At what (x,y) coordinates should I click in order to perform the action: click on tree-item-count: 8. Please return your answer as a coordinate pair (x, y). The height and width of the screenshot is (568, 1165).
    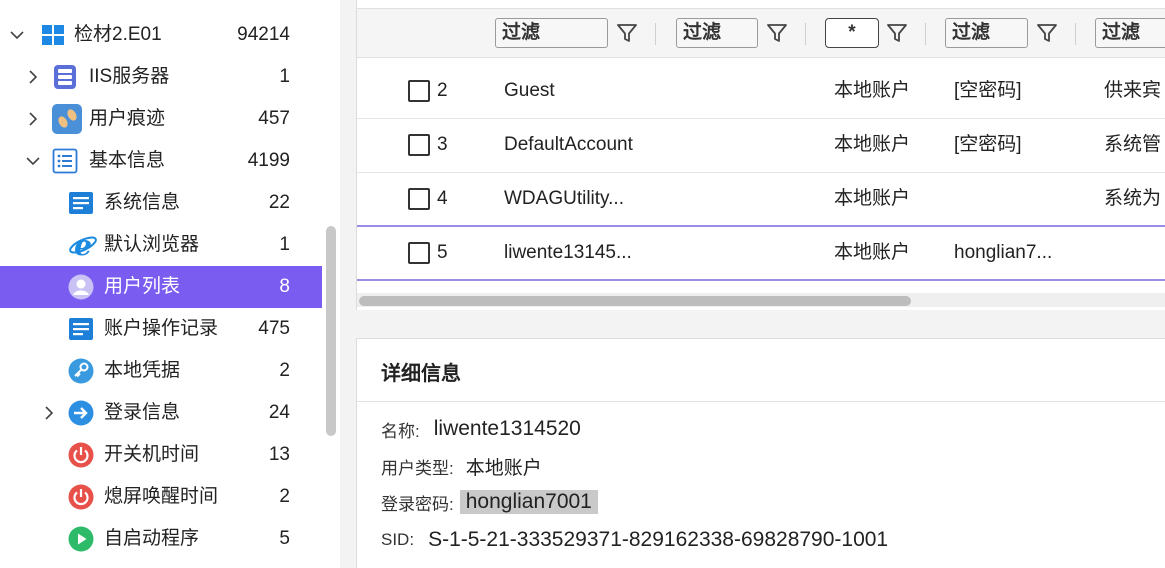
    Looking at the image, I should click on (284, 286).